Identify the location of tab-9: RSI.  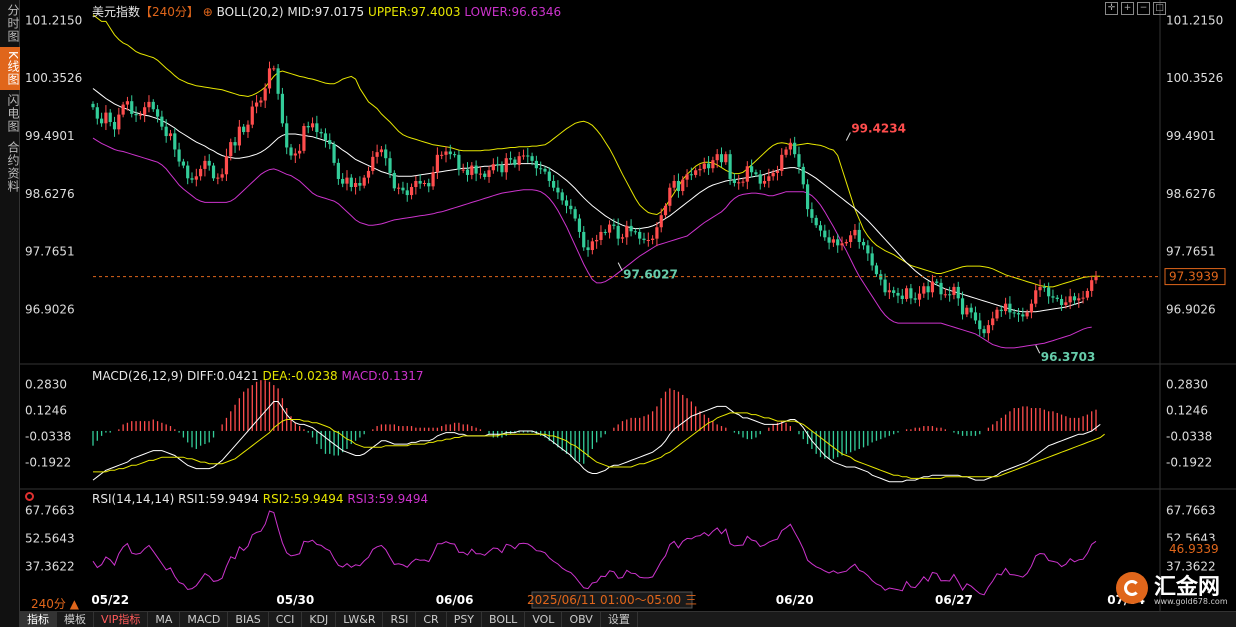
(400, 619).